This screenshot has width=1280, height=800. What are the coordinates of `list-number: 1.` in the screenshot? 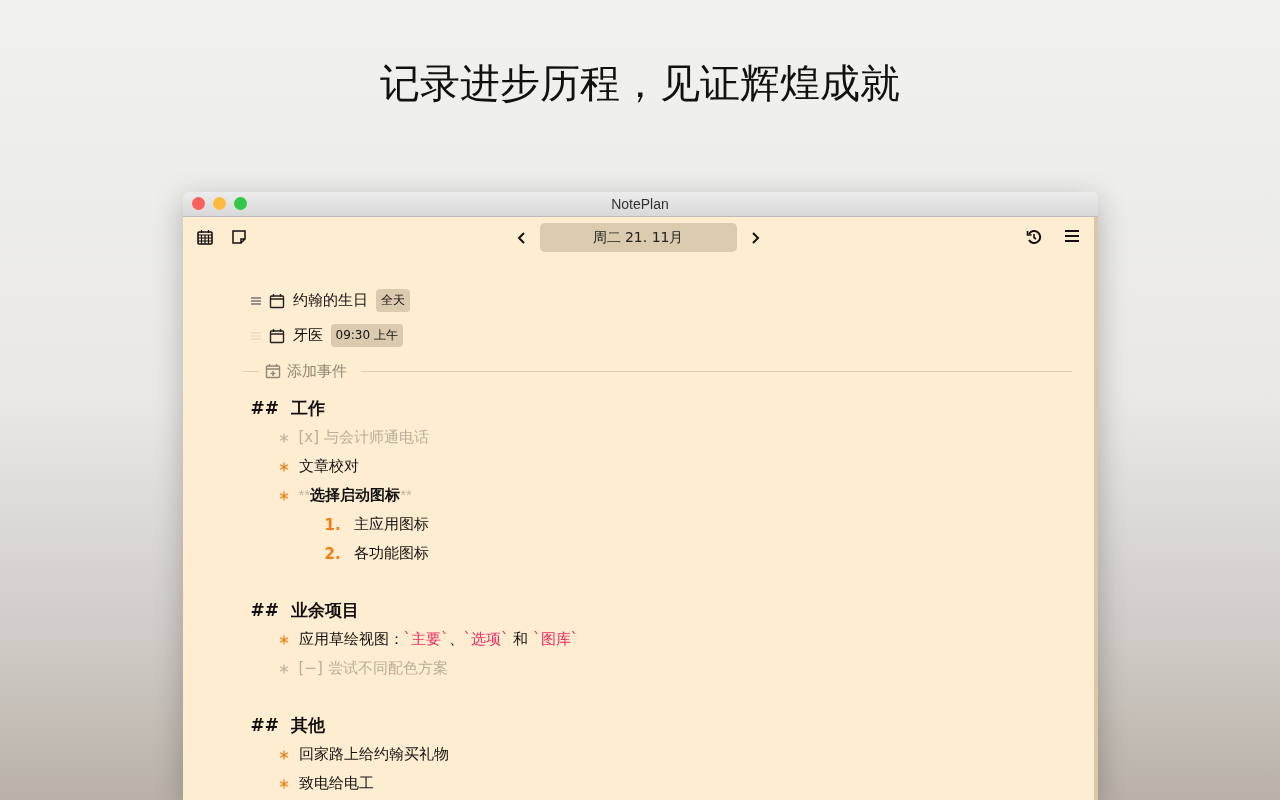 It's located at (333, 524).